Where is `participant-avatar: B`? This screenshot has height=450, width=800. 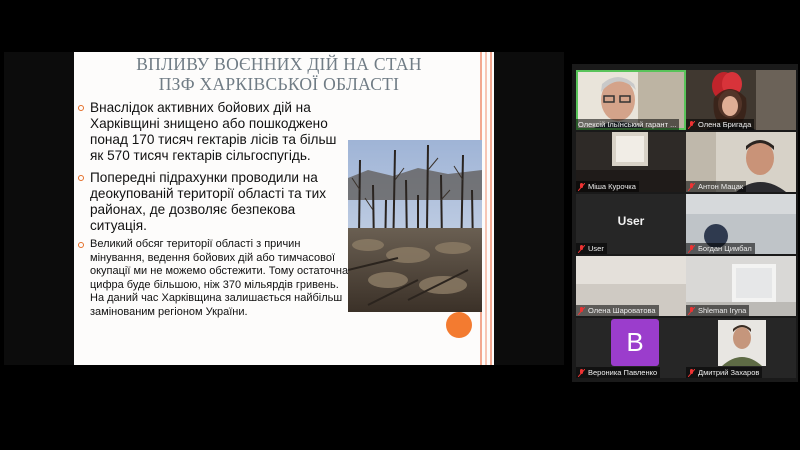 participant-avatar: B is located at coordinates (635, 342).